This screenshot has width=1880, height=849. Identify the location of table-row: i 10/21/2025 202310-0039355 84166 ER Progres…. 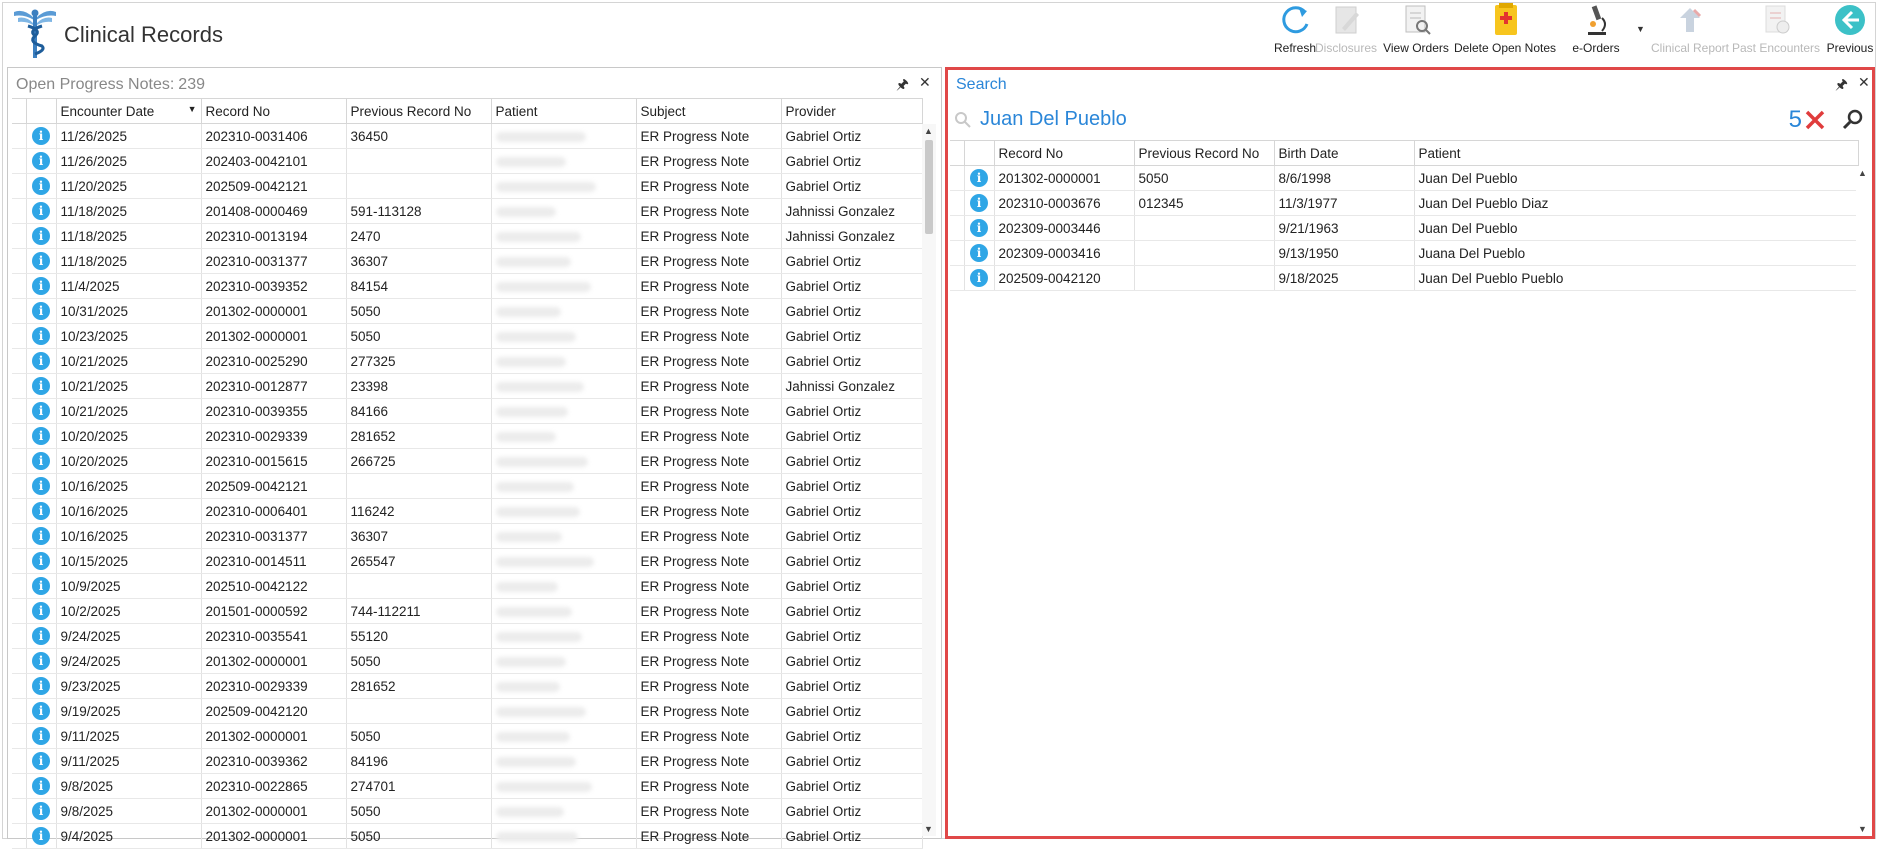
(467, 411).